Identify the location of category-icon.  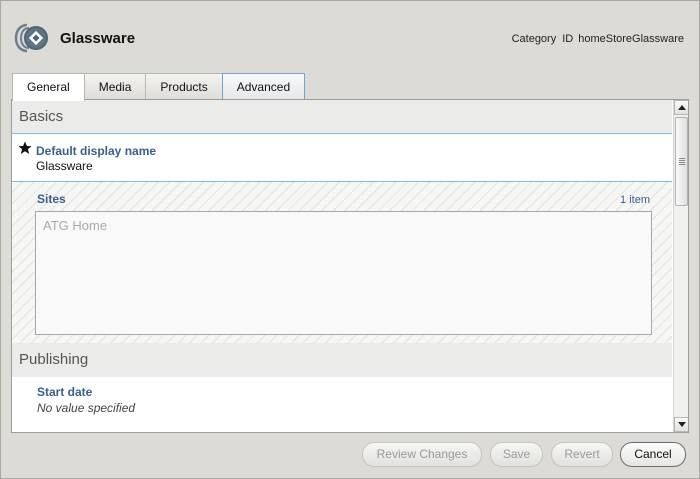
(32, 38).